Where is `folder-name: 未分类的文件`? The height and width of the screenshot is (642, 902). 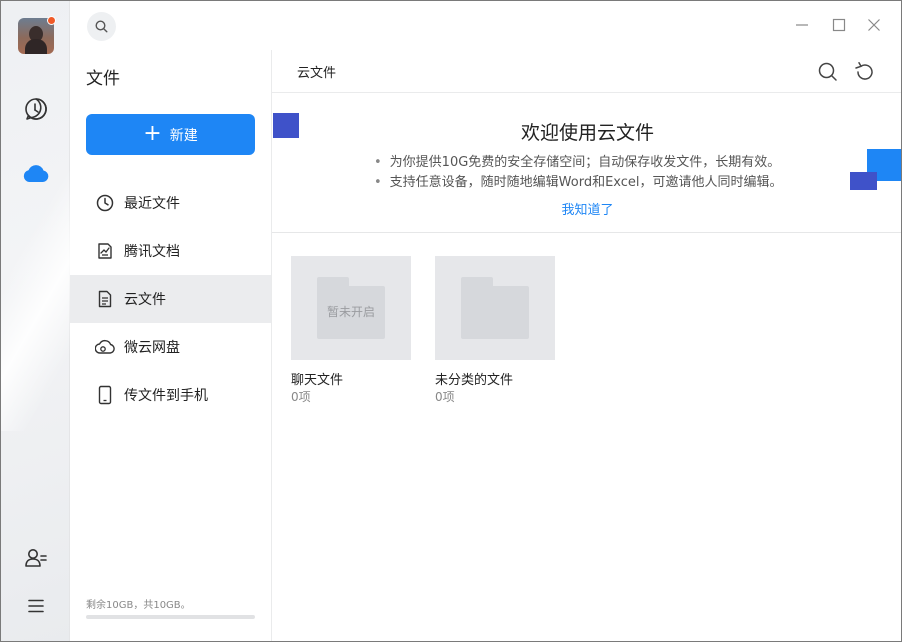 folder-name: 未分类的文件 is located at coordinates (474, 378).